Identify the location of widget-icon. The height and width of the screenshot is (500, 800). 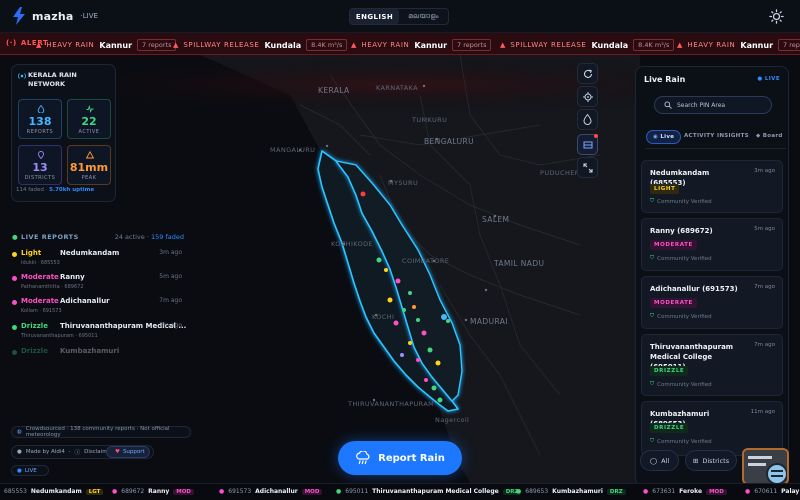
(765, 466).